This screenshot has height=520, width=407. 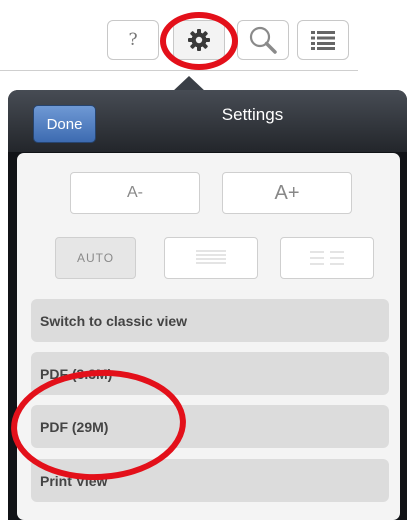 I want to click on font-increase-button: A+, so click(x=287, y=193).